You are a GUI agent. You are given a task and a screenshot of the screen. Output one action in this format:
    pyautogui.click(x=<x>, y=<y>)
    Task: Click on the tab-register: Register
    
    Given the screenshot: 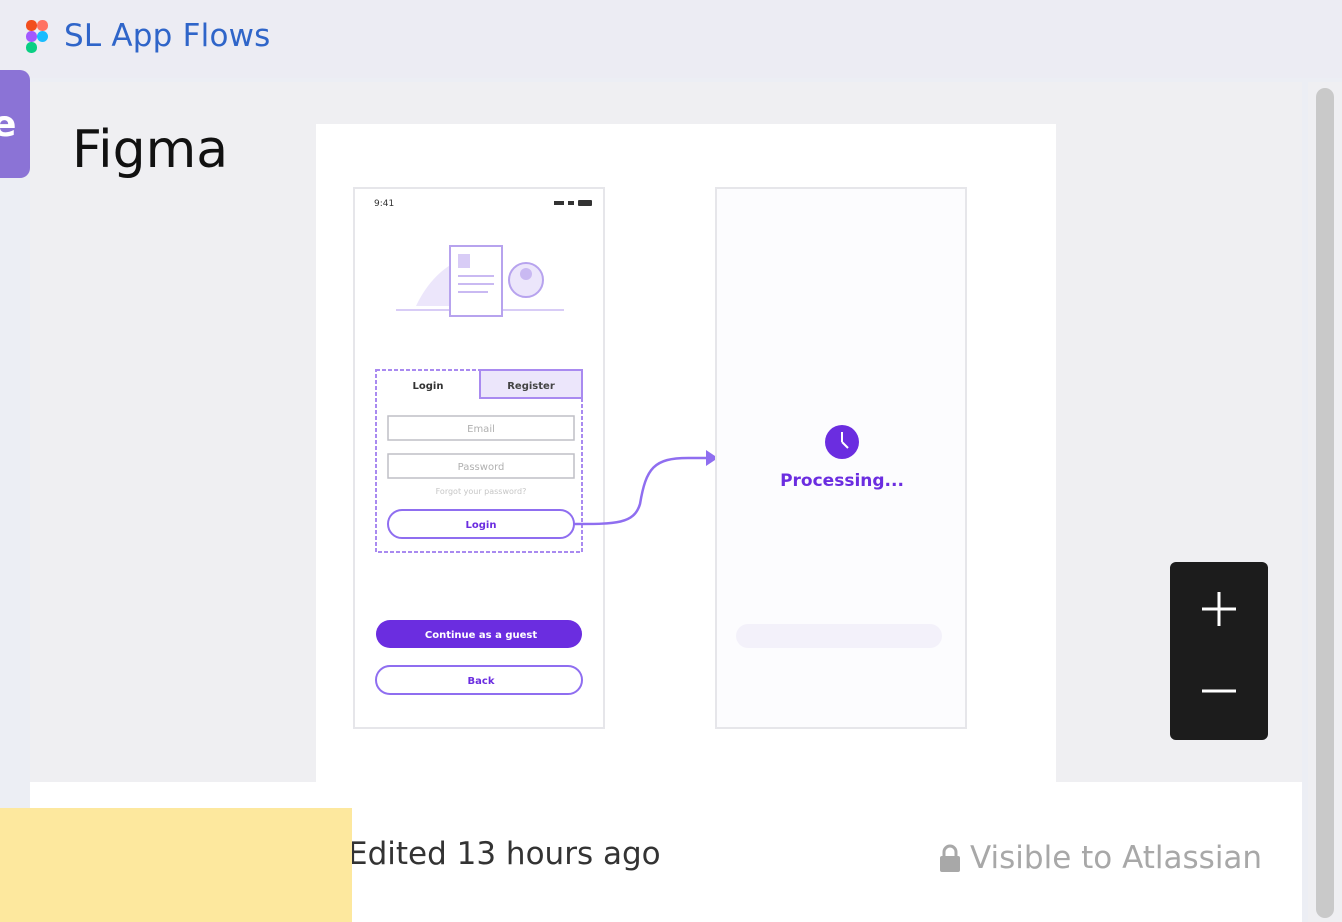 What is the action you would take?
    pyautogui.click(x=531, y=386)
    